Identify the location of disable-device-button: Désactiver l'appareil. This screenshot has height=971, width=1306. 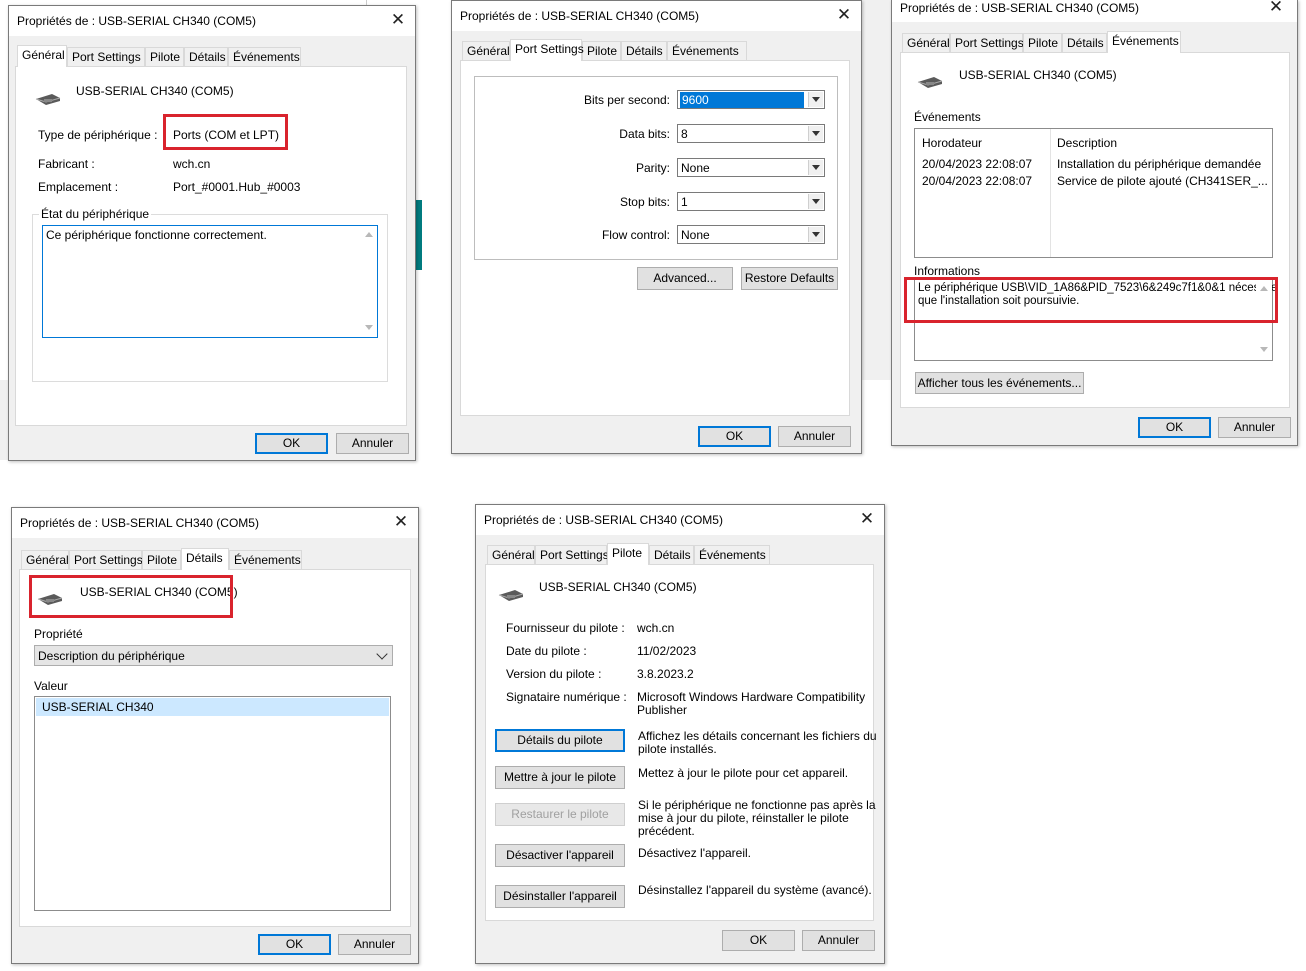
(560, 855).